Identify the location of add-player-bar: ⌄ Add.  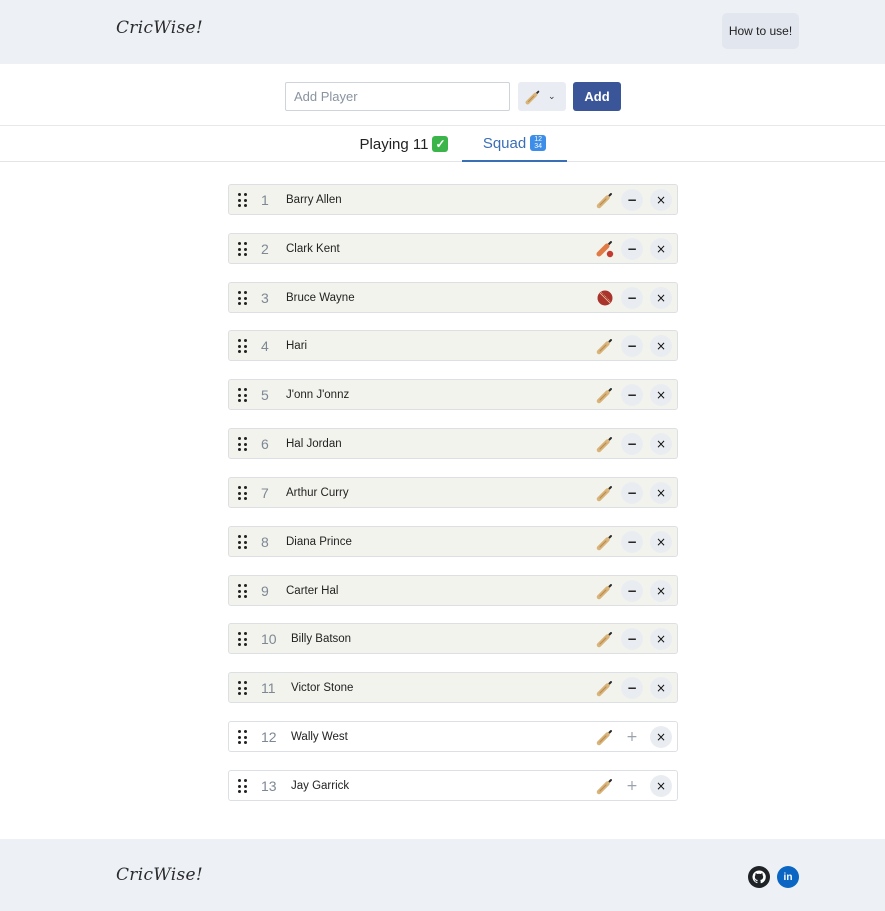
(442, 95).